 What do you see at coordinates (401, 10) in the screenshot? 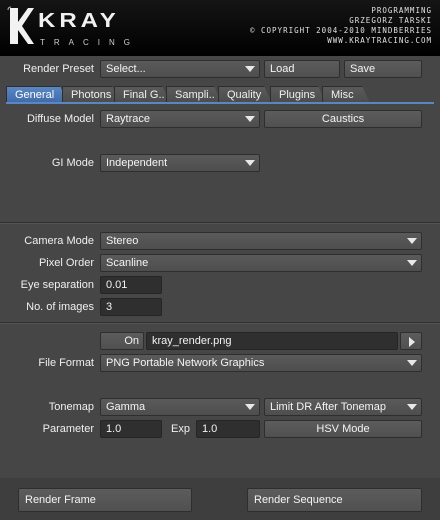
I see `credits-line: PROGRAMMING` at bounding box center [401, 10].